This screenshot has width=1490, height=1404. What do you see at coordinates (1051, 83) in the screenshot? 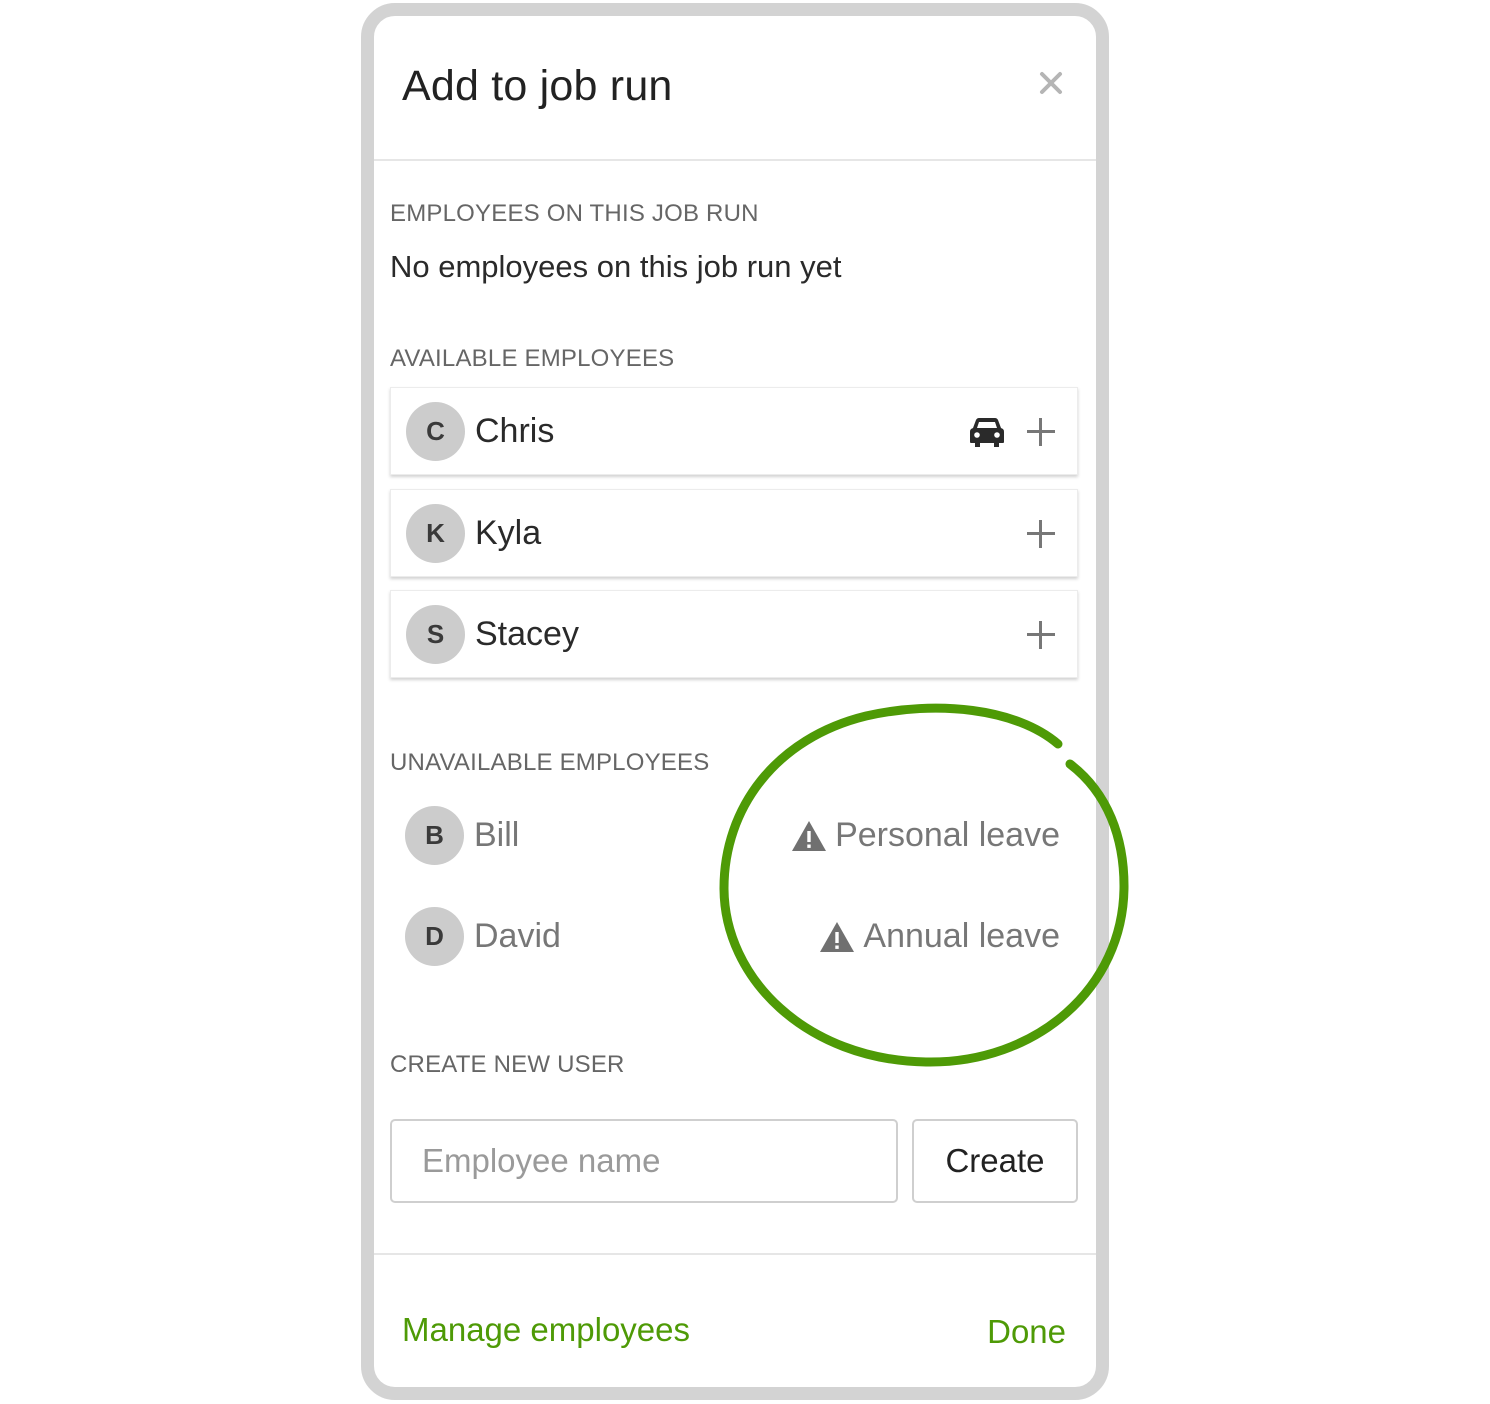
I see `close-icon` at bounding box center [1051, 83].